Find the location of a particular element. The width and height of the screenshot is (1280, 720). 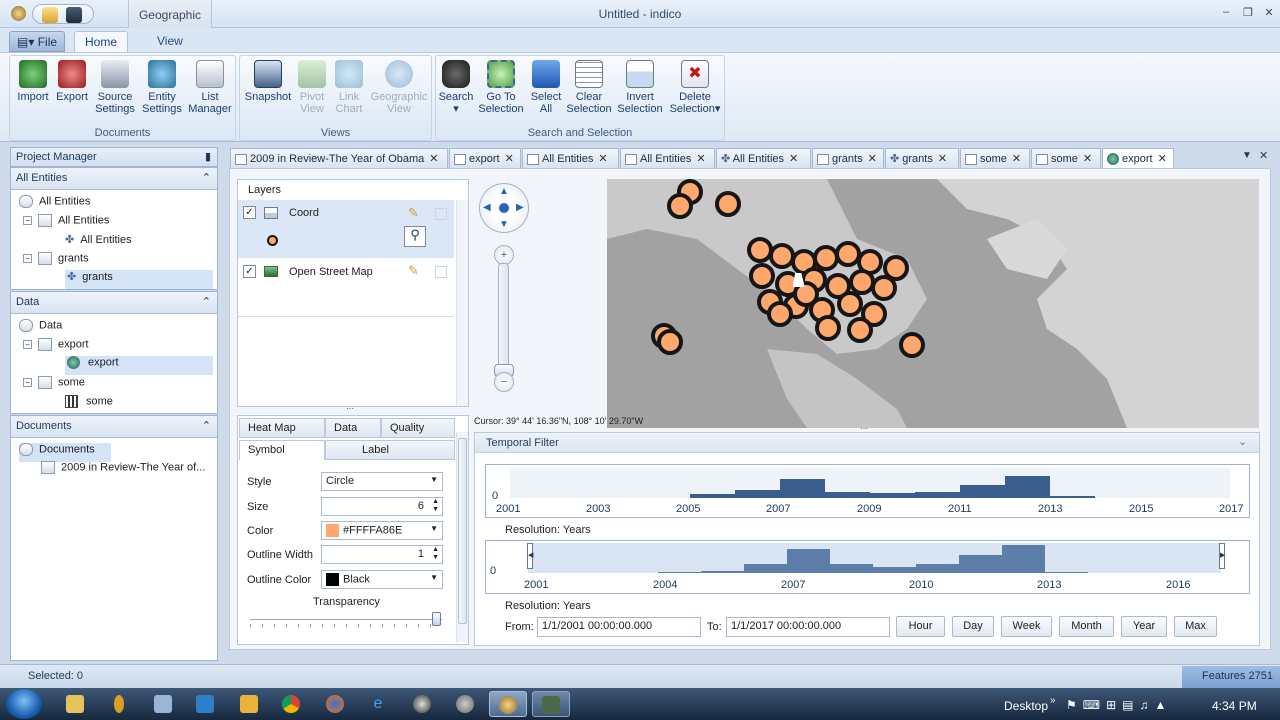

doc-tab-all-entities-3: ✤ All Entities ✕ is located at coordinates (763, 158).